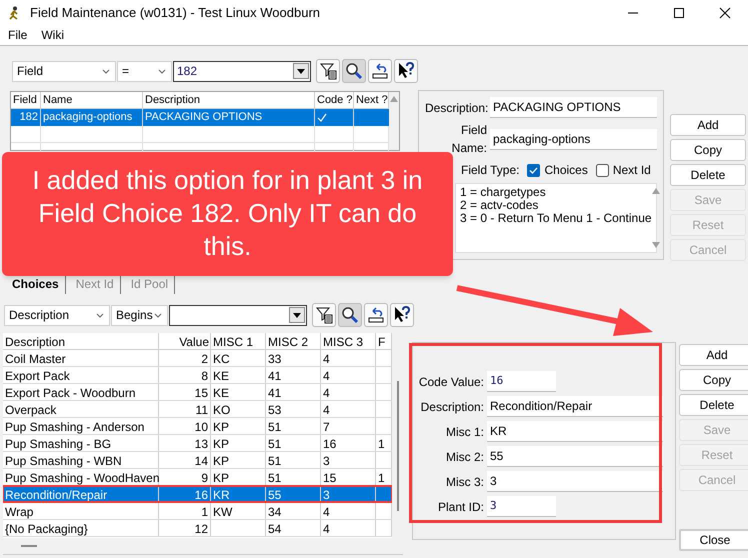 The image size is (748, 558). What do you see at coordinates (221, 410) in the screenshot?
I see `table-cell: KO` at bounding box center [221, 410].